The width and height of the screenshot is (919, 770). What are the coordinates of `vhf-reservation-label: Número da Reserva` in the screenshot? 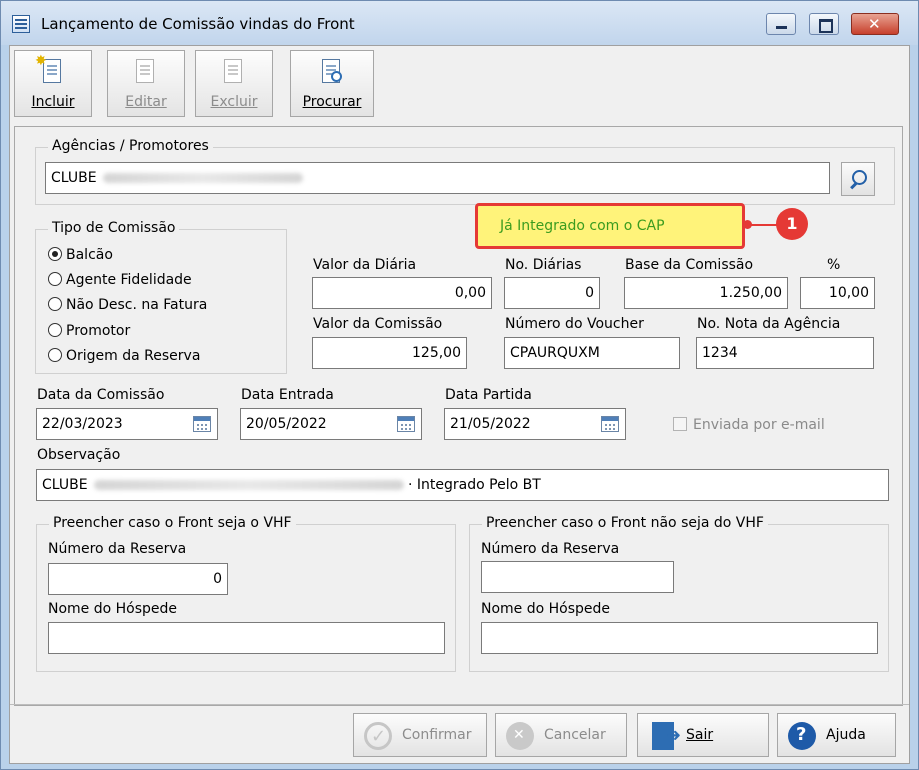 It's located at (117, 549).